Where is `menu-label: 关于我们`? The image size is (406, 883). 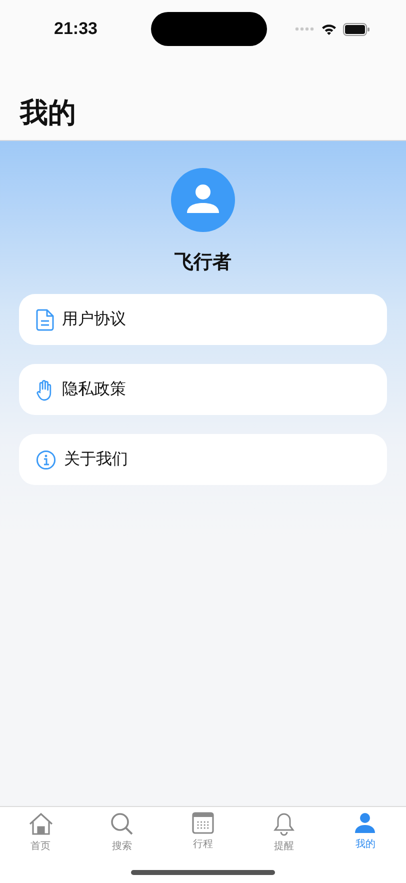
menu-label: 关于我们 is located at coordinates (96, 459).